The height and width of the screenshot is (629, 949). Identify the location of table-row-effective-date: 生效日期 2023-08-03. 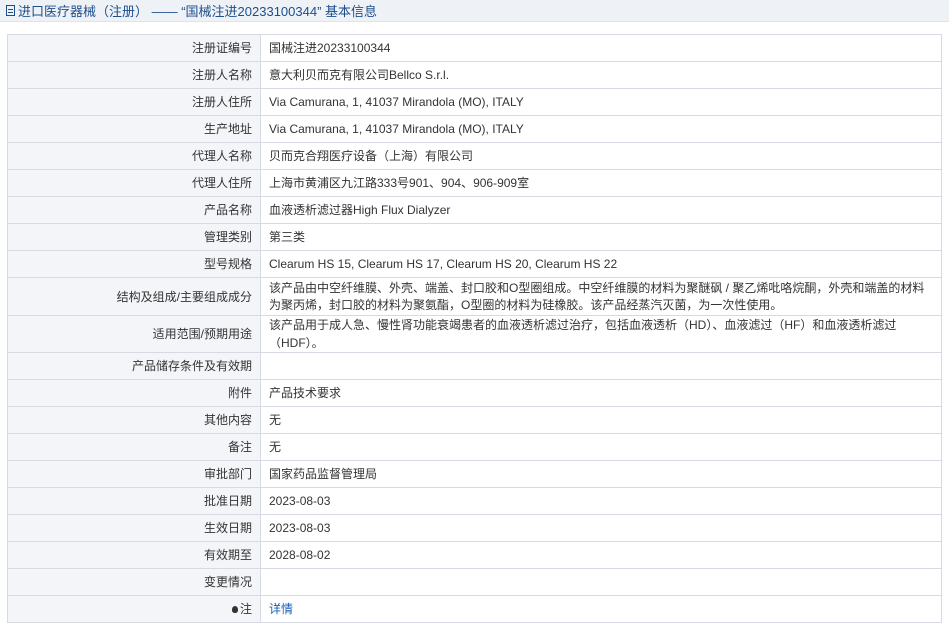
(474, 528).